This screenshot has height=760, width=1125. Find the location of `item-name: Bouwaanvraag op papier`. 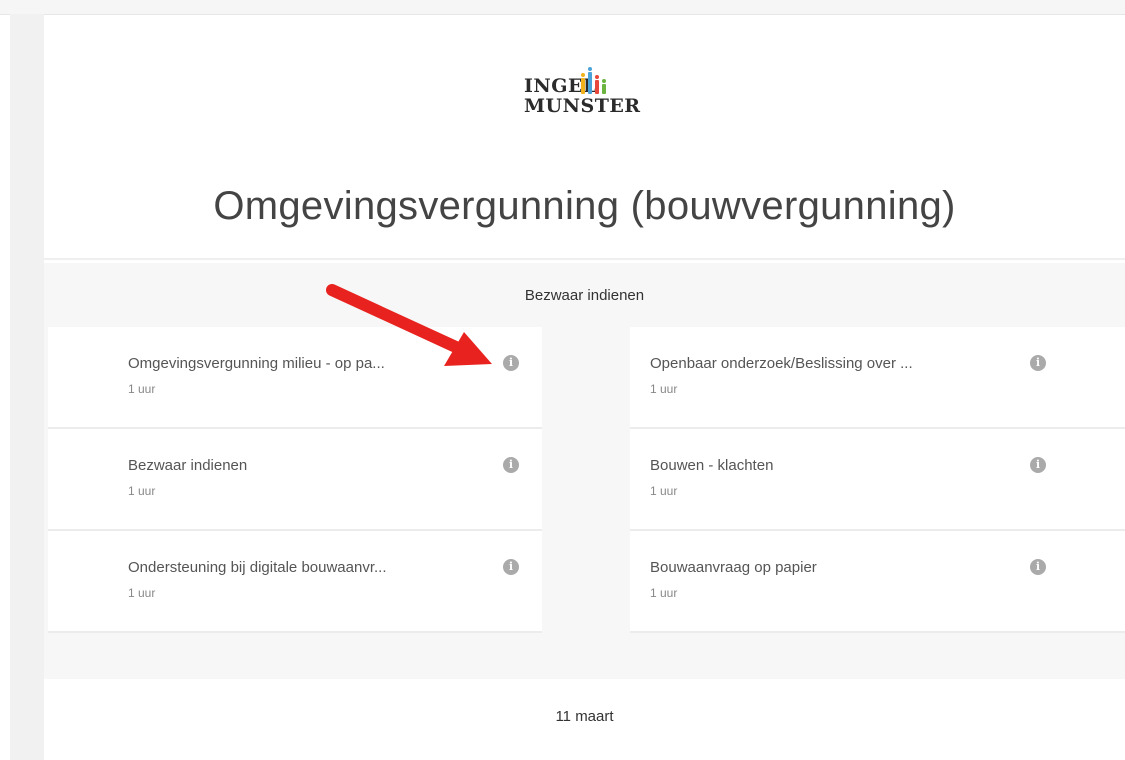

item-name: Bouwaanvraag op papier is located at coordinates (733, 567).